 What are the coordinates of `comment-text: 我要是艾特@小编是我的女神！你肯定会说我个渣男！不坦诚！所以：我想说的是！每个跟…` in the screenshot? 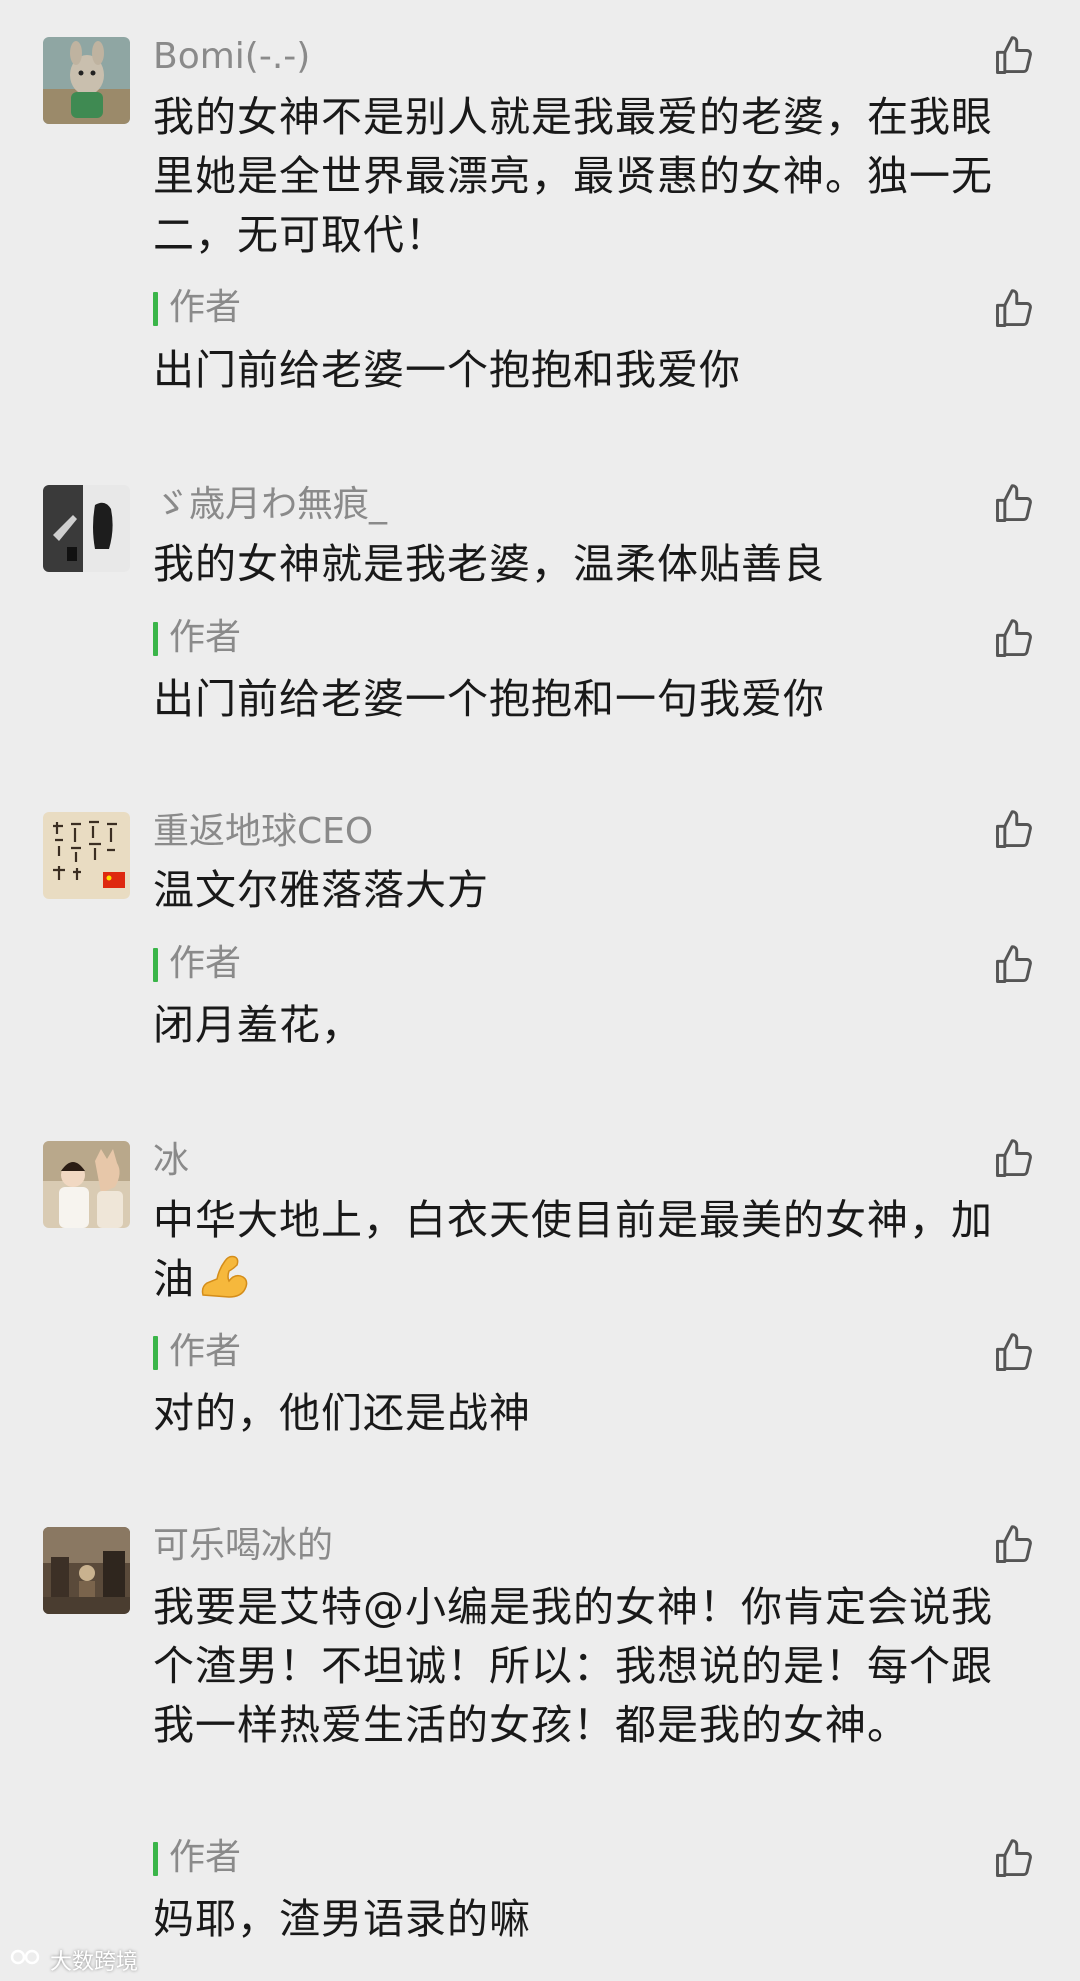 It's located at (573, 1666).